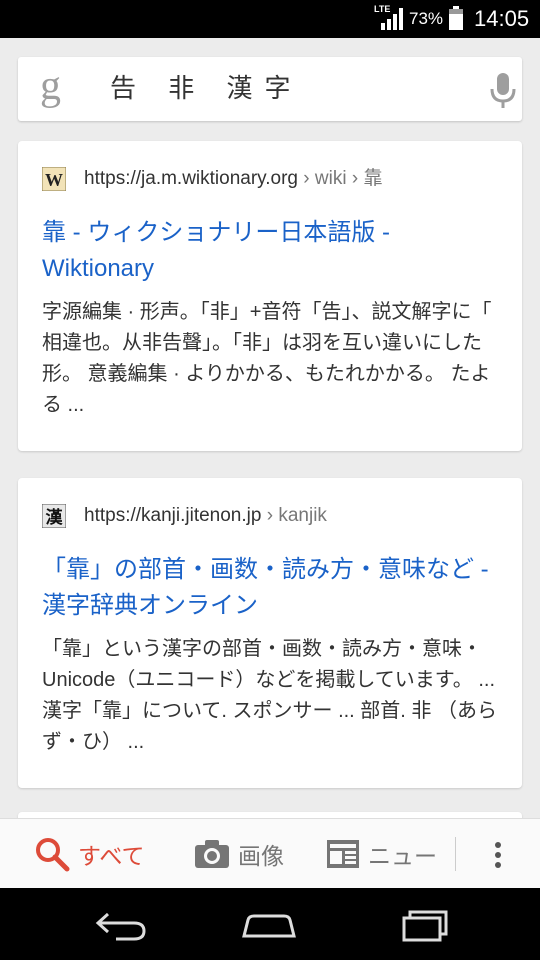  What do you see at coordinates (111, 856) in the screenshot?
I see `tab-all-label: すべて` at bounding box center [111, 856].